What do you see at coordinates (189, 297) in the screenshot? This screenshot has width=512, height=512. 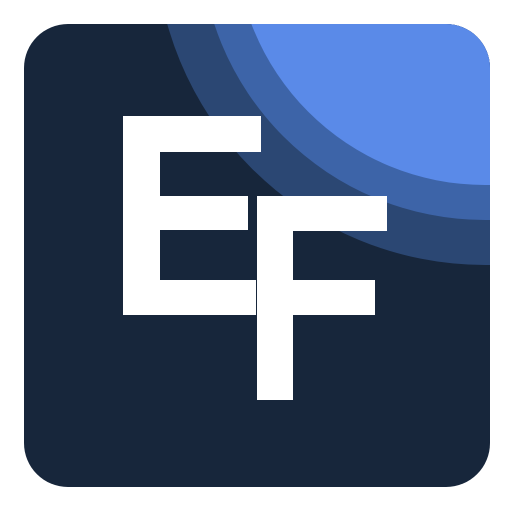 I see `monogram-e-bottom-bar` at bounding box center [189, 297].